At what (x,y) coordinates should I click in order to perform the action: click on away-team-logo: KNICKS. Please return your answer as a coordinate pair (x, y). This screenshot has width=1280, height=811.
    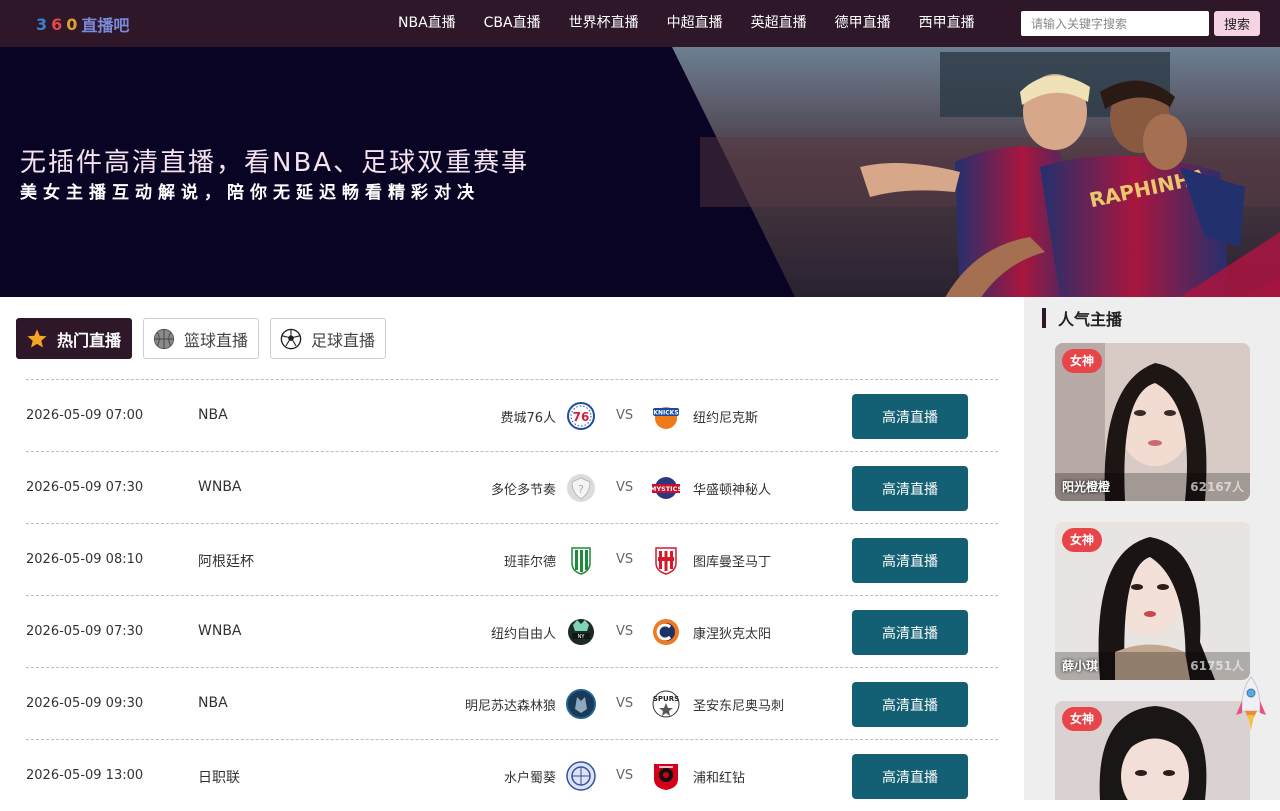
    Looking at the image, I should click on (666, 416).